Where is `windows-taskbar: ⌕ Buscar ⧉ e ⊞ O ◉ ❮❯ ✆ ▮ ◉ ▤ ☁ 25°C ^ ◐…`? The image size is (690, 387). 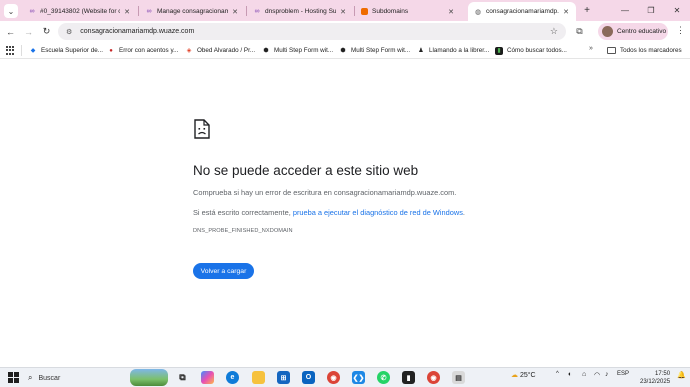 windows-taskbar: ⌕ Buscar ⧉ e ⊞ O ◉ ❮❯ ✆ ▮ ◉ ▤ ☁ 25°C ^ ◐… is located at coordinates (345, 377).